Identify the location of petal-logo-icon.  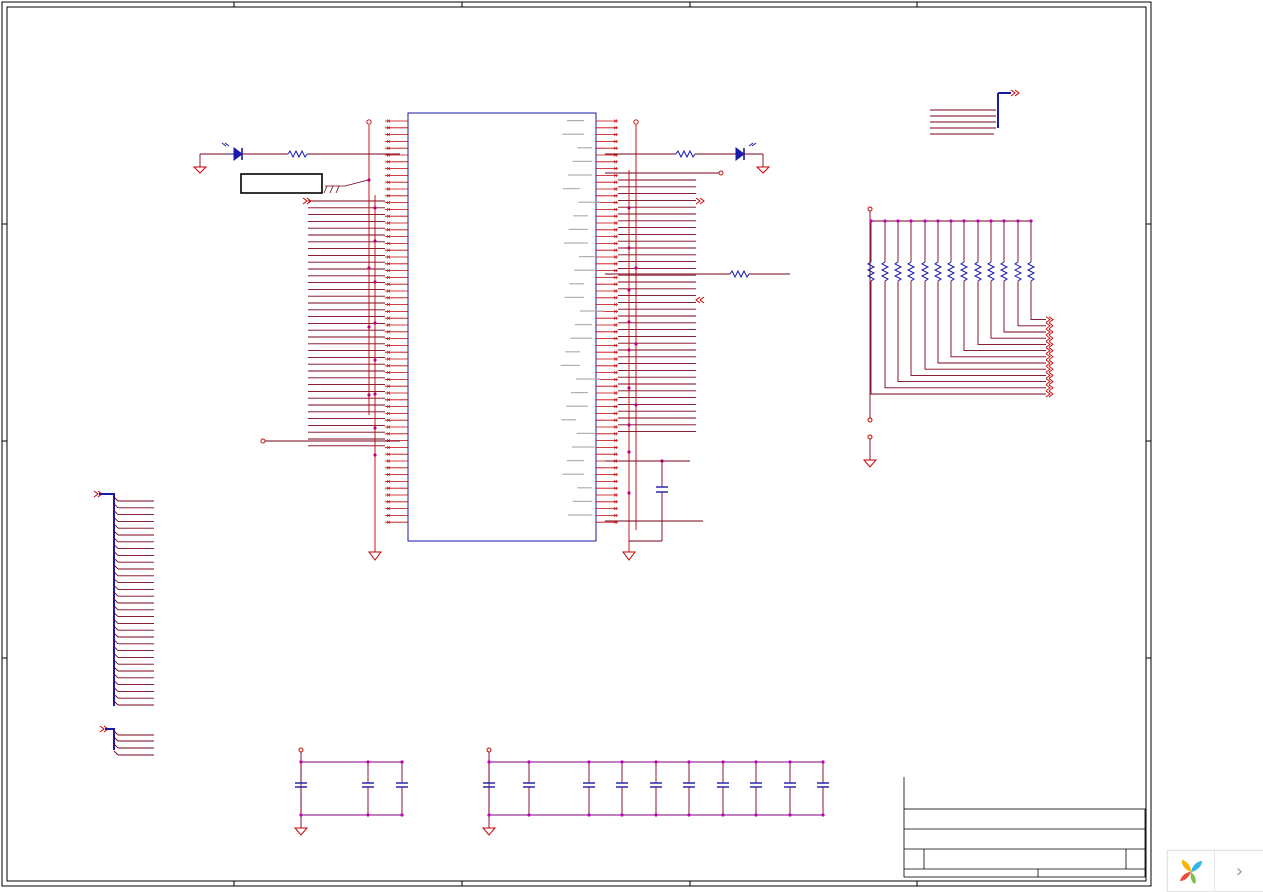
(1191, 871).